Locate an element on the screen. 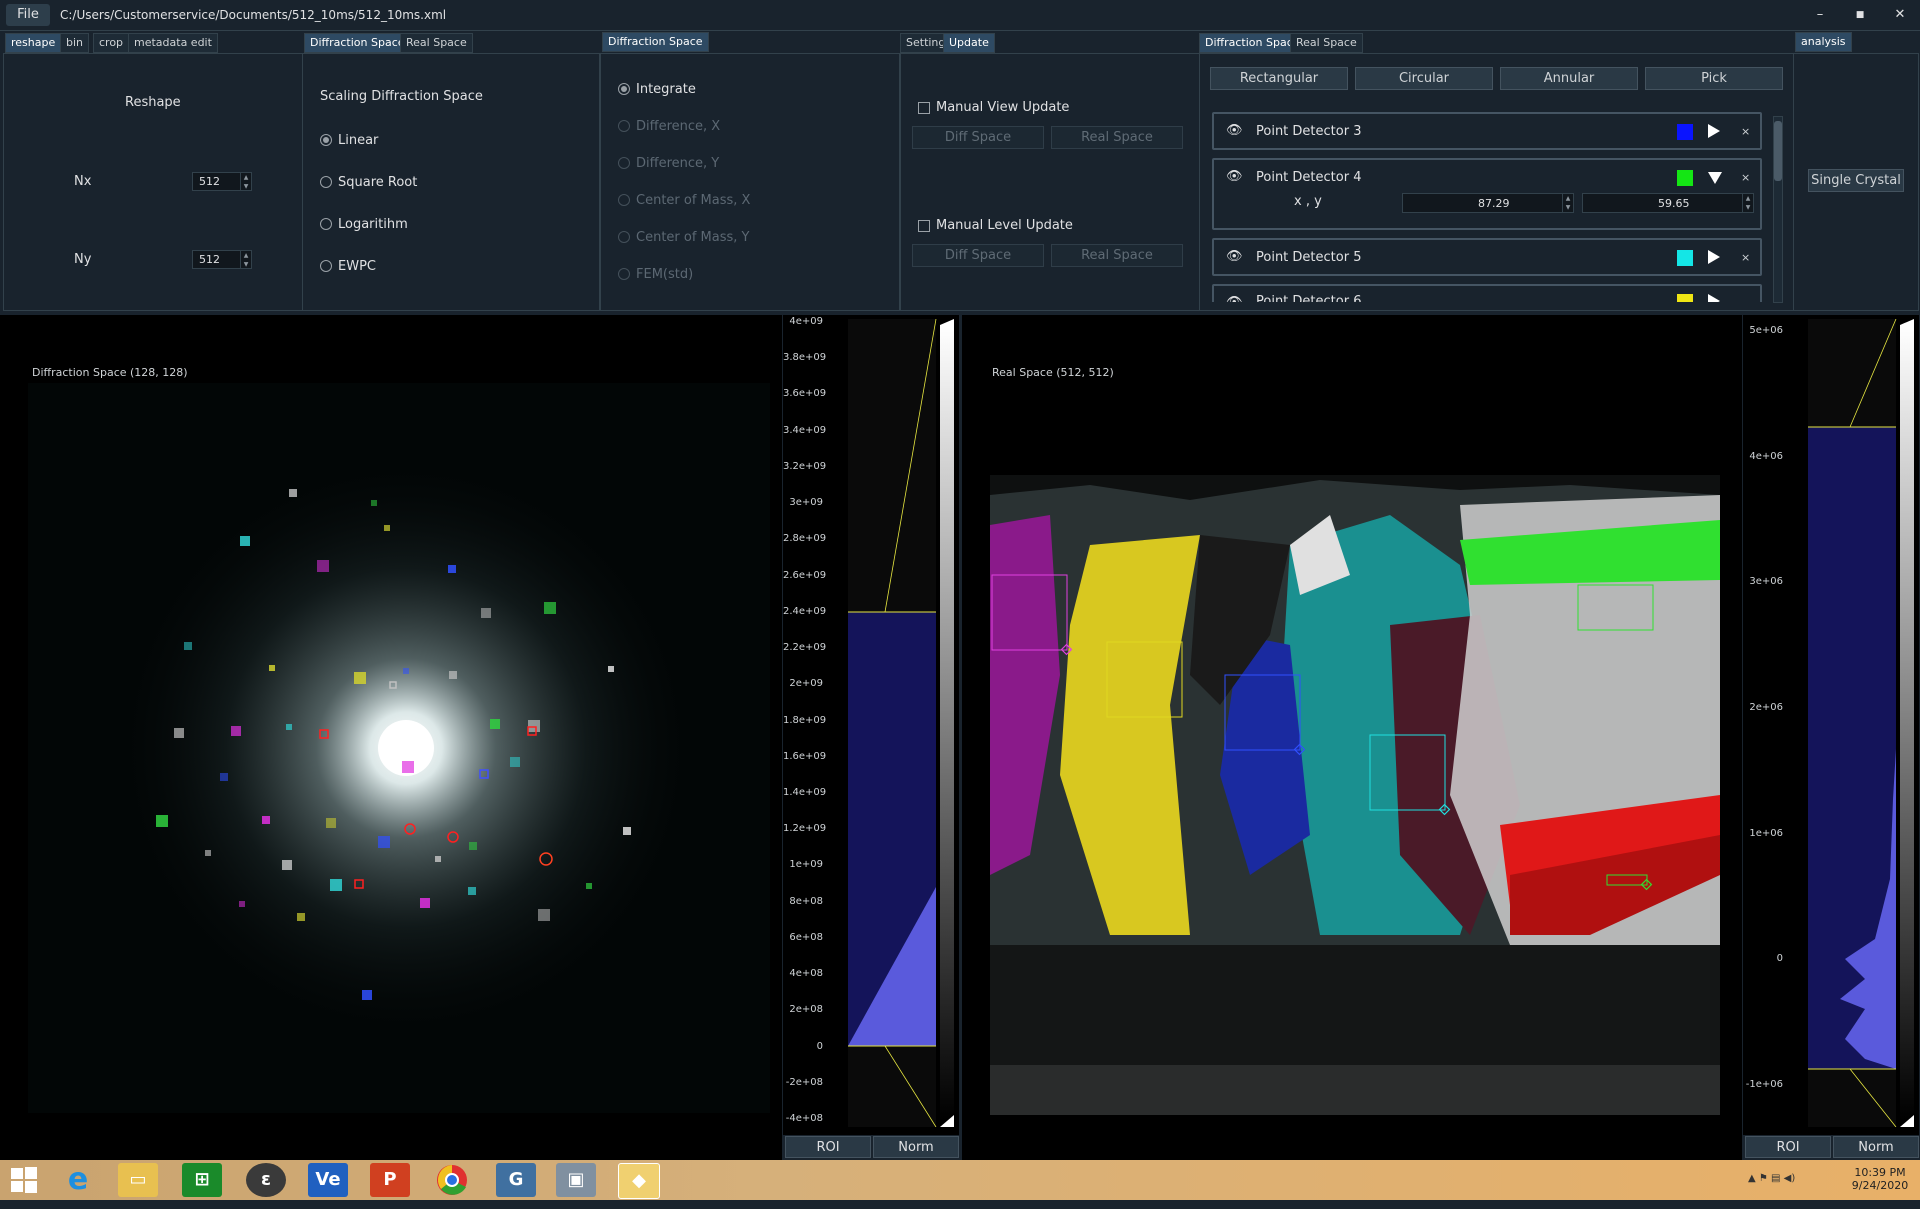  rectangular-button: Rectangular is located at coordinates (1279, 78).